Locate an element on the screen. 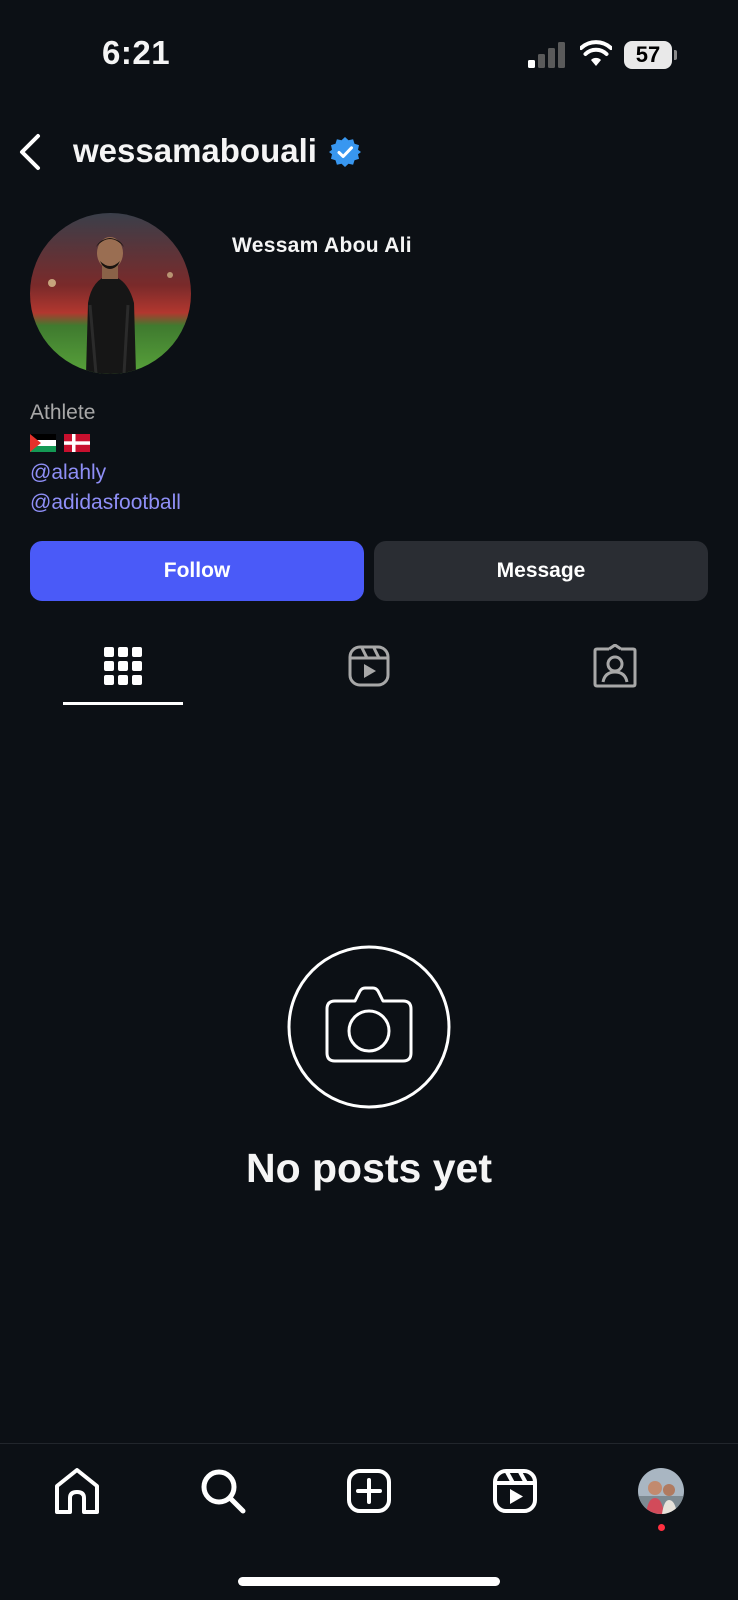 This screenshot has width=738, height=1600. profile-bio: Athlete @alahly @adidasfootball is located at coordinates (105, 458).